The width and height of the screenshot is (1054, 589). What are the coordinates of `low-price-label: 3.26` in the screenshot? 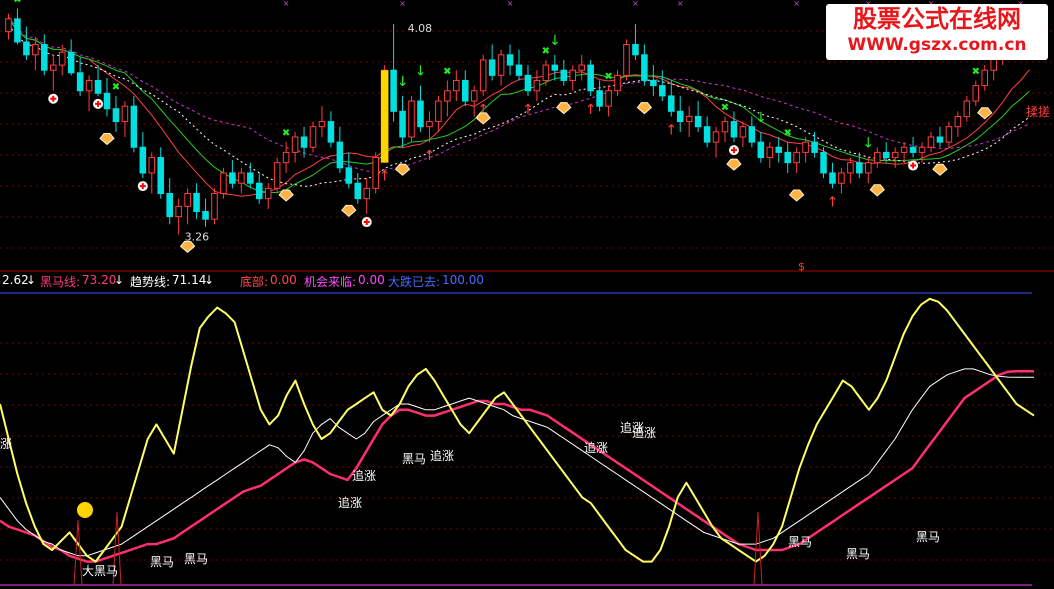 It's located at (197, 237).